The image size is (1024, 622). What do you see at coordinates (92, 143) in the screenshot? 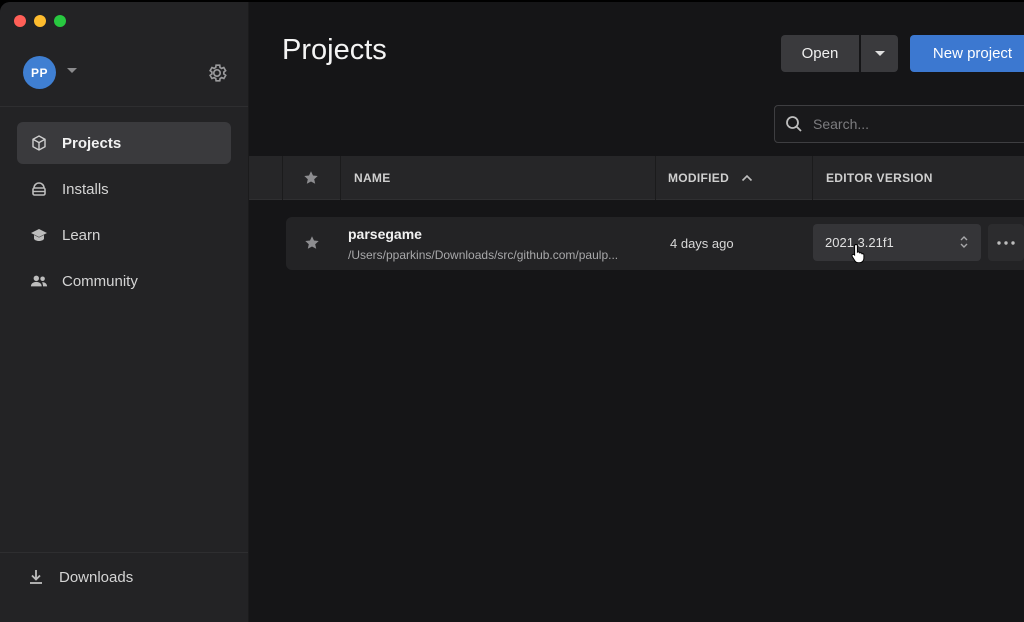
I see `sidebar-item-label: Projects` at bounding box center [92, 143].